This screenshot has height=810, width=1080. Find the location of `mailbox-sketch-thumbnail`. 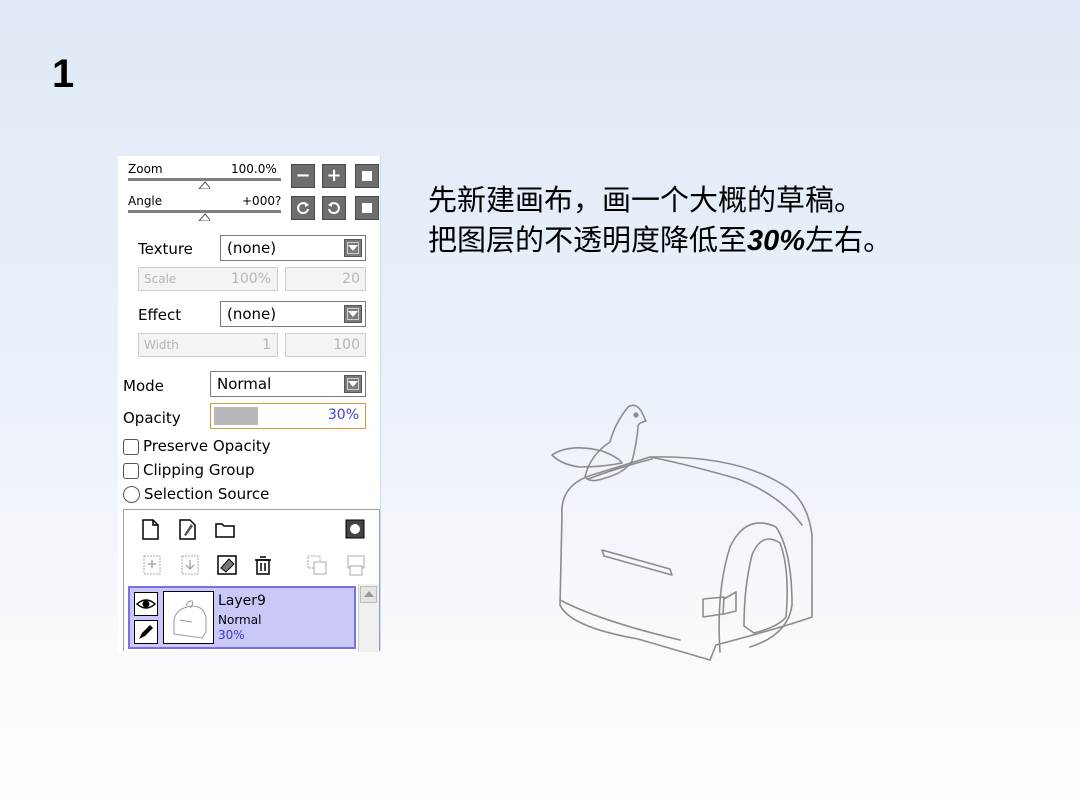

mailbox-sketch-thumbnail is located at coordinates (190, 619).